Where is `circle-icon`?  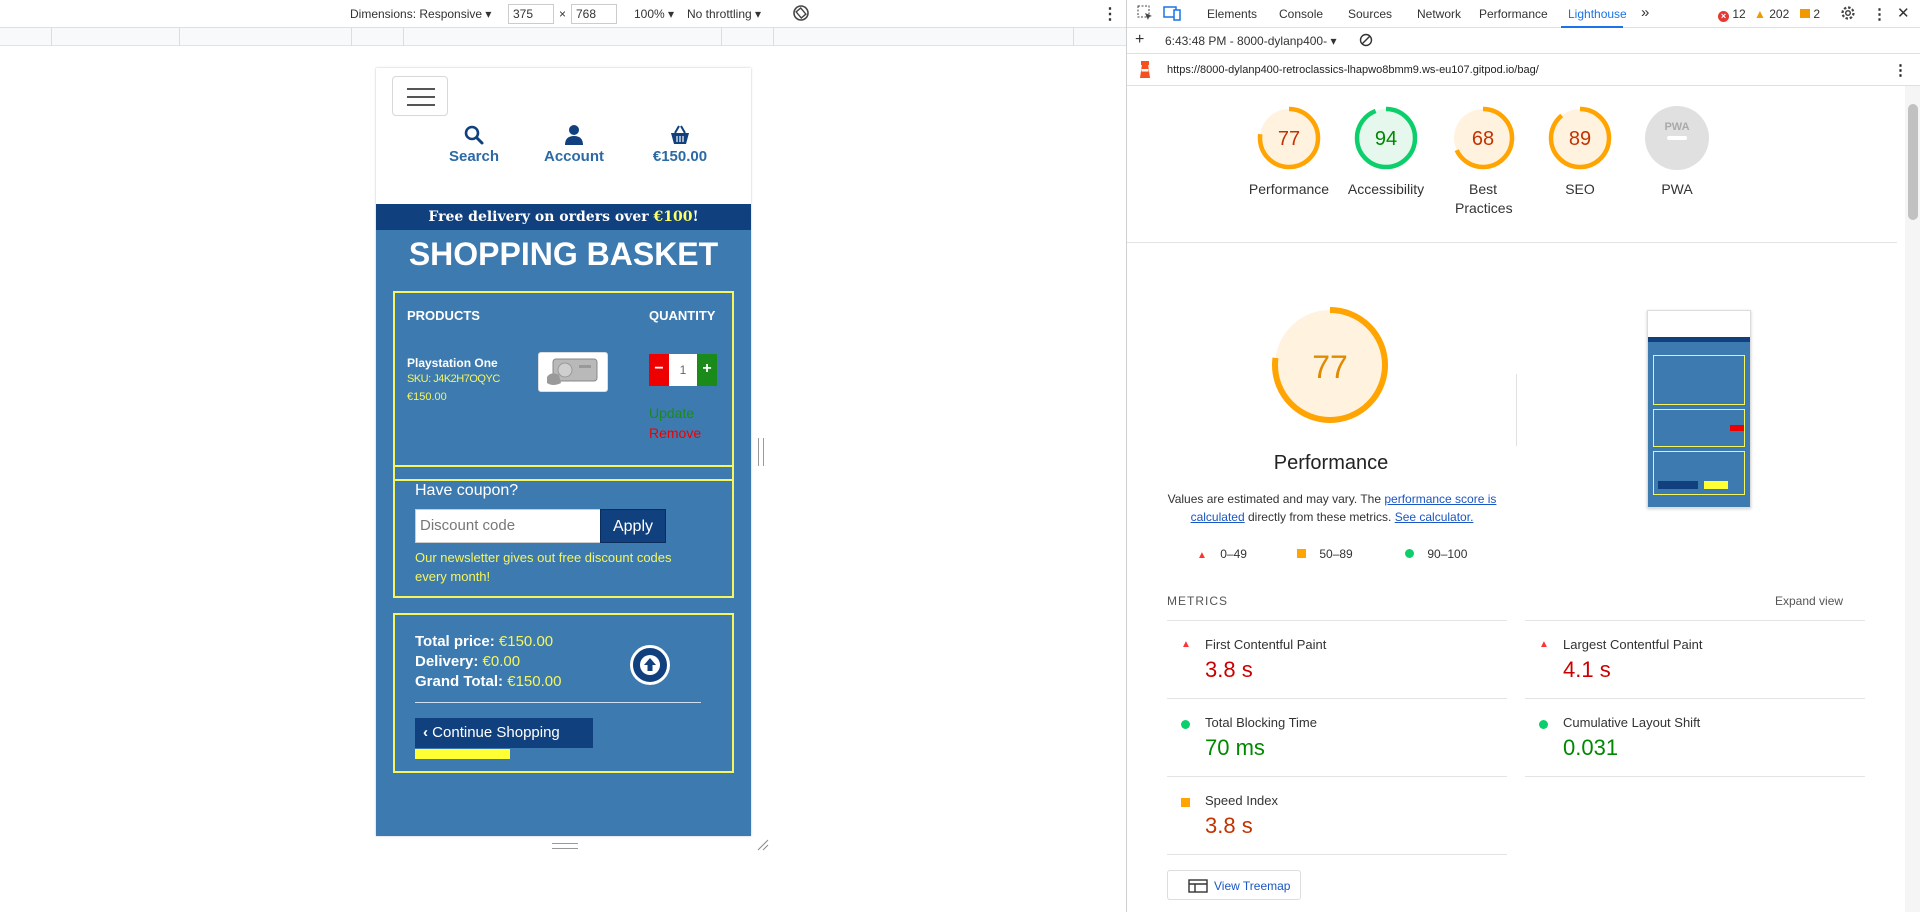 circle-icon is located at coordinates (1543, 724).